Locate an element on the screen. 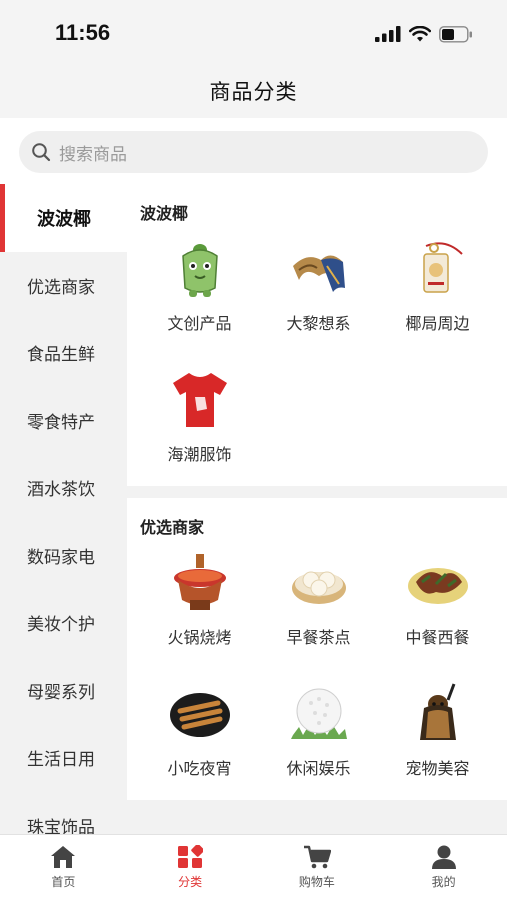  home-icon is located at coordinates (63, 857).